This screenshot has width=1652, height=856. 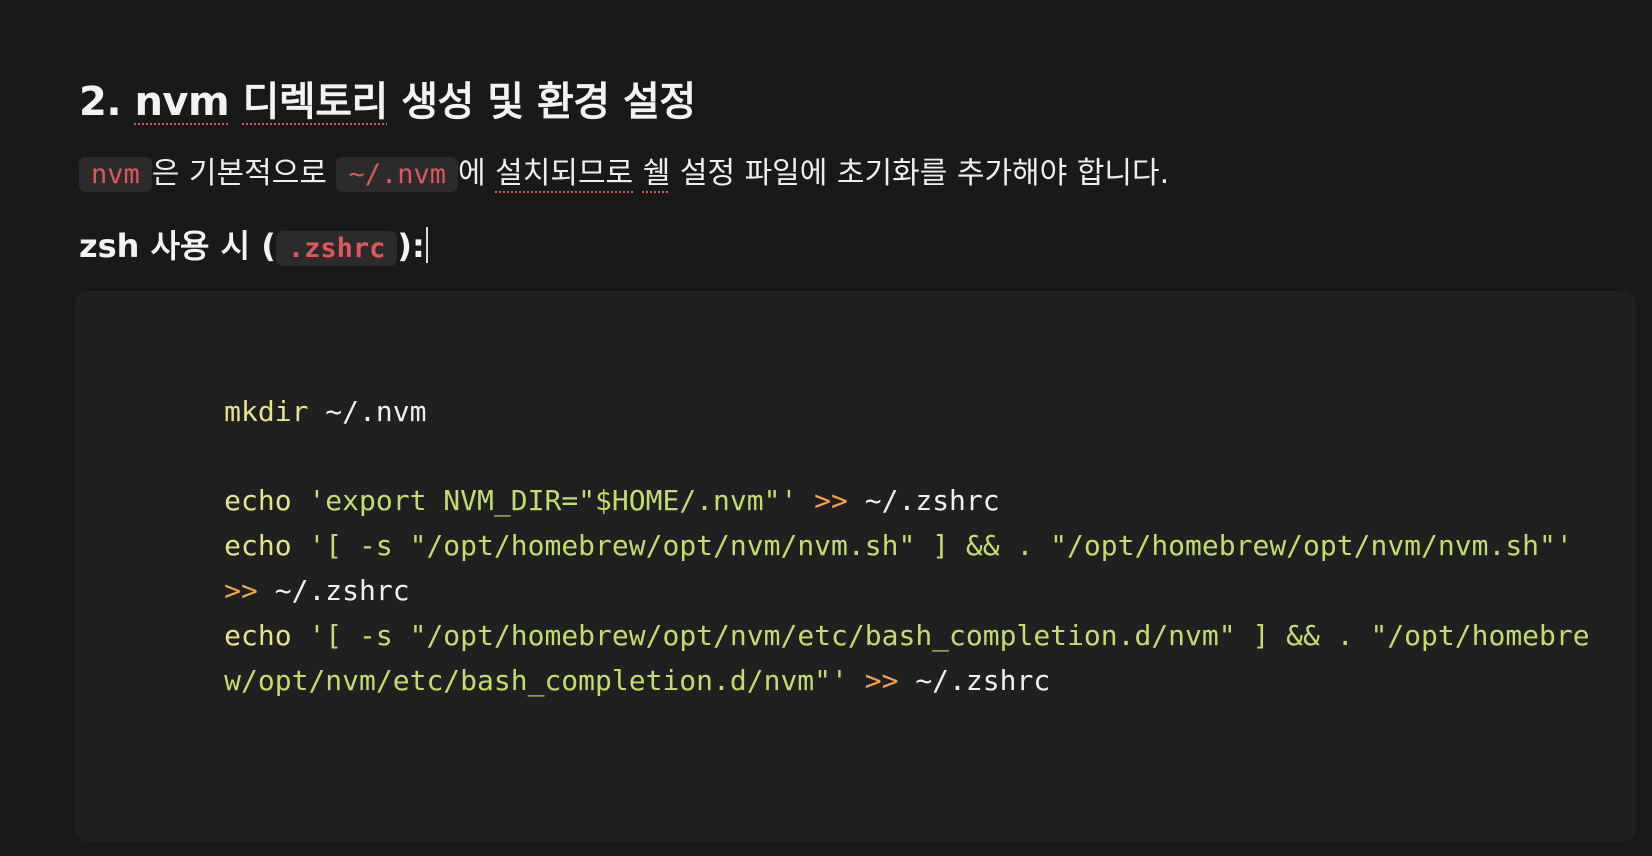 I want to click on code-argument: ~/.zshrc, so click(x=974, y=680).